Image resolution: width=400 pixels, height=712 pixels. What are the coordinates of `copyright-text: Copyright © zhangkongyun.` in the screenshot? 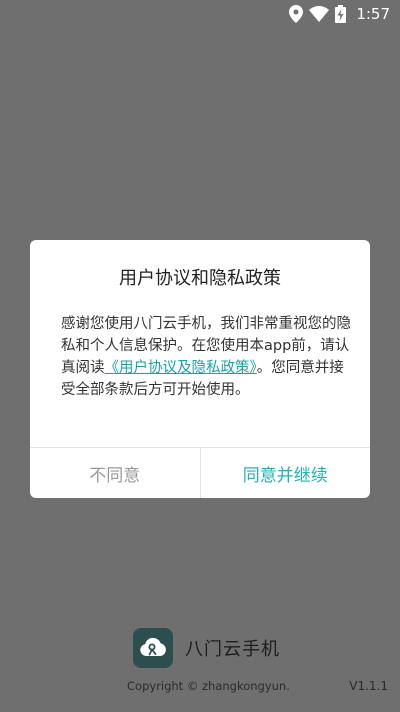 It's located at (208, 686).